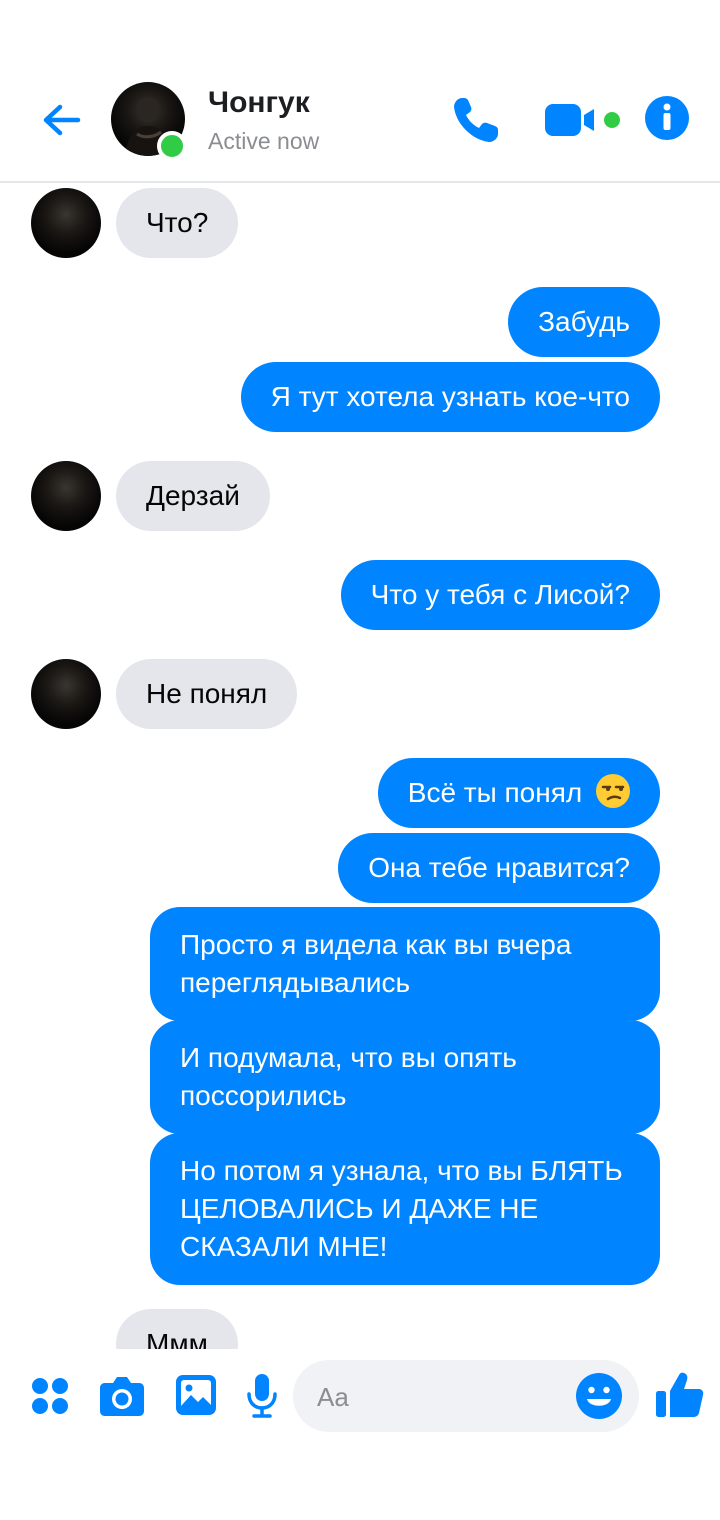 Image resolution: width=720 pixels, height=1520 pixels. I want to click on phone-icon, so click(476, 120).